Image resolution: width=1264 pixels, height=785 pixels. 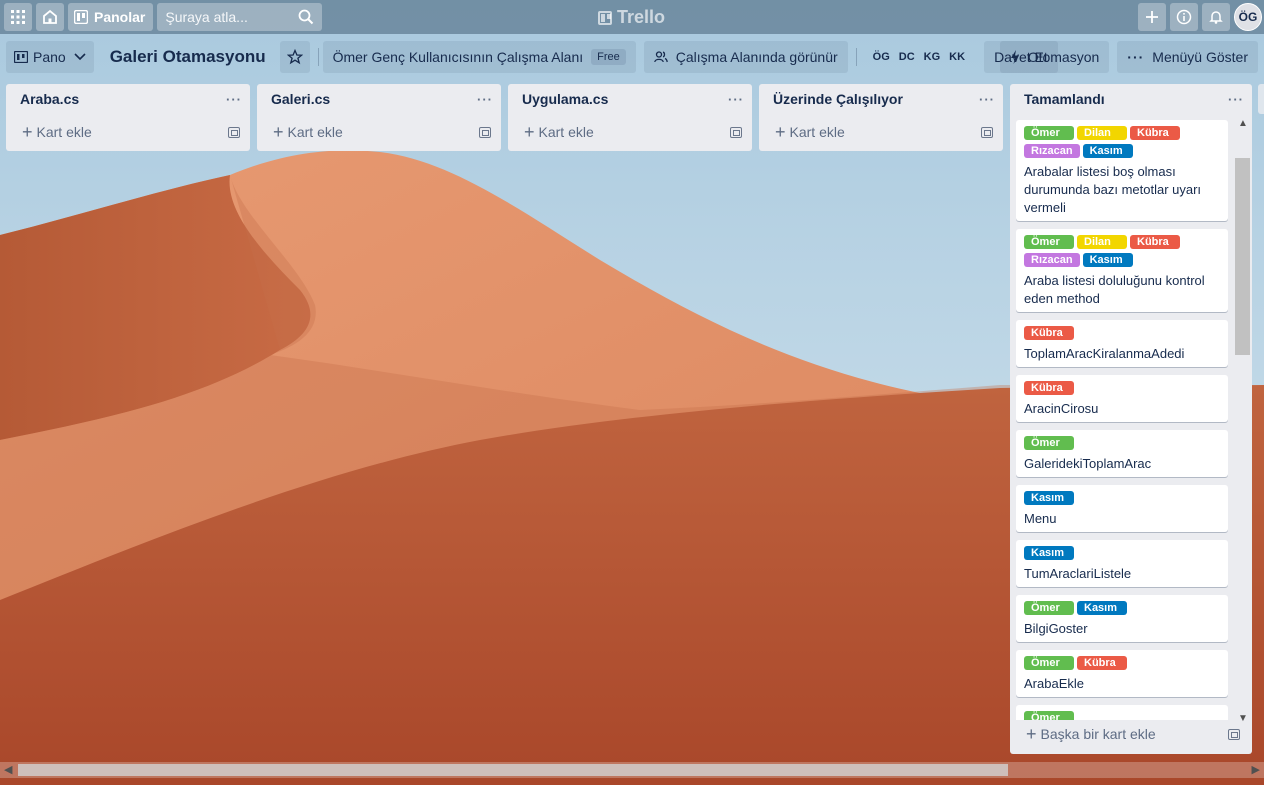 I want to click on card-title: ToplamAracKiralanmaAdedi, so click(x=1104, y=353).